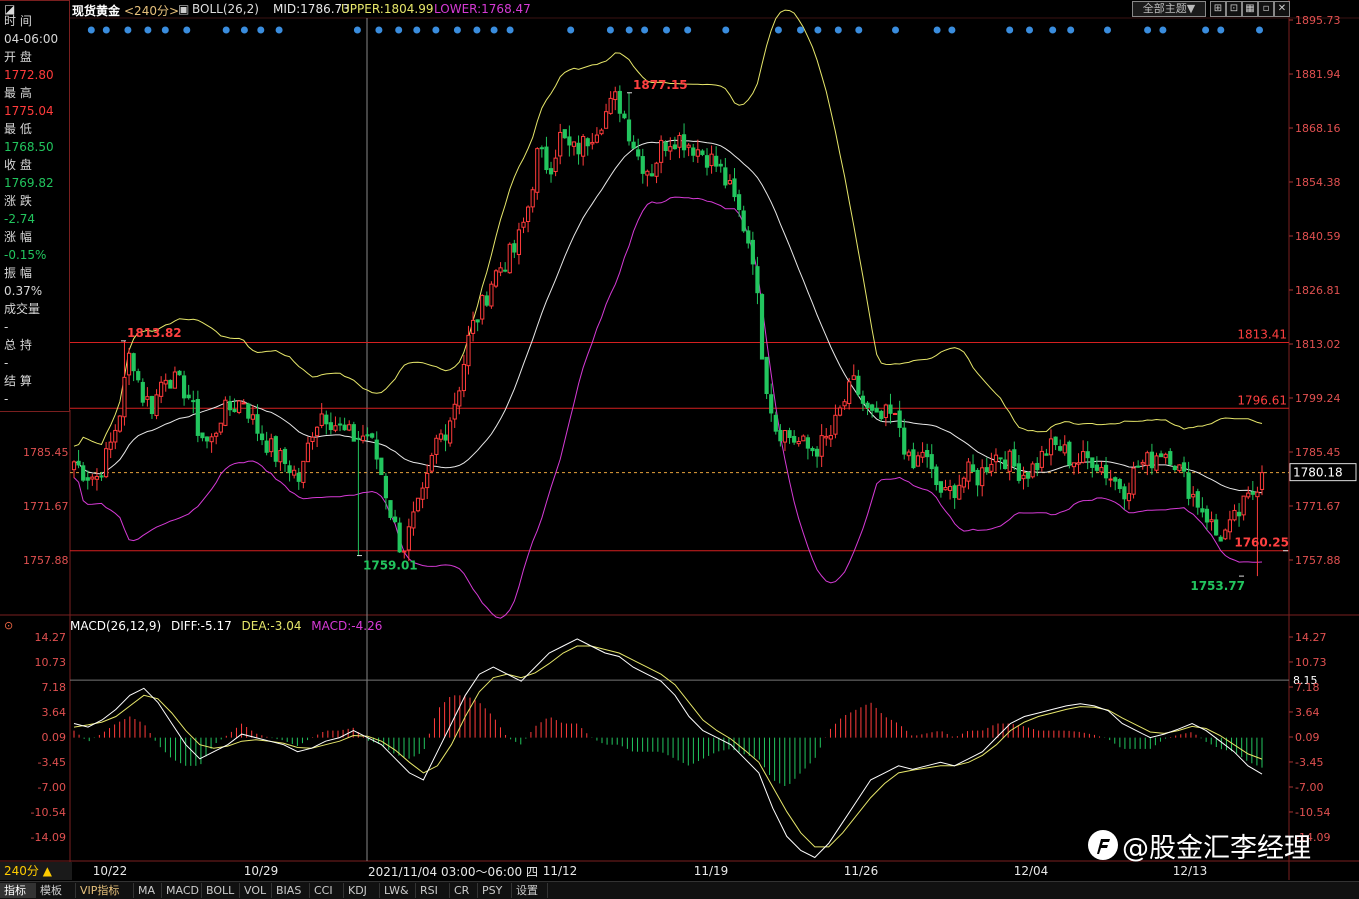  What do you see at coordinates (362, 890) in the screenshot?
I see `tab-kdj: KDJ` at bounding box center [362, 890].